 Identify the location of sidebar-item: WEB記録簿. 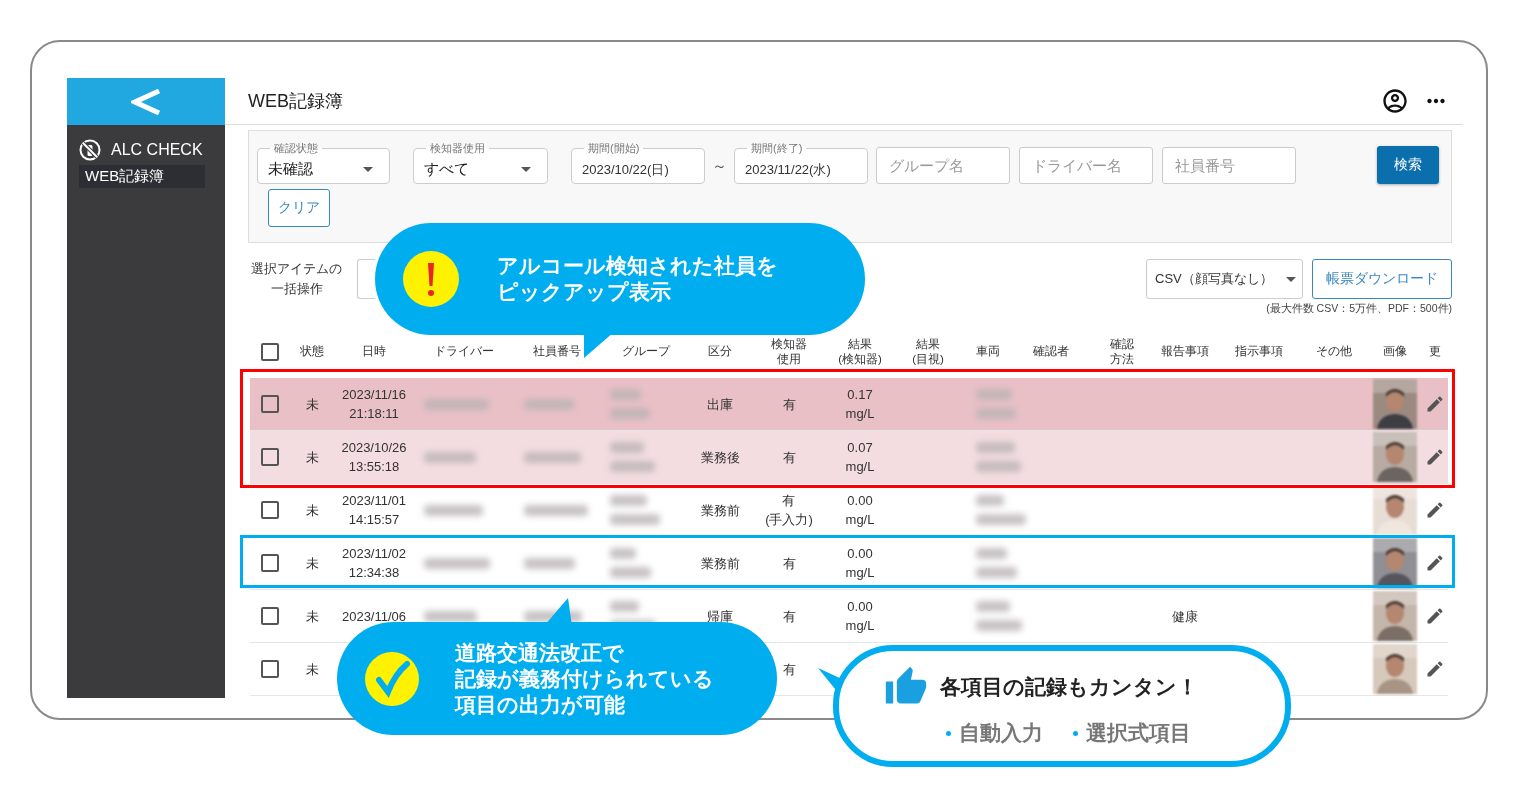
(142, 176).